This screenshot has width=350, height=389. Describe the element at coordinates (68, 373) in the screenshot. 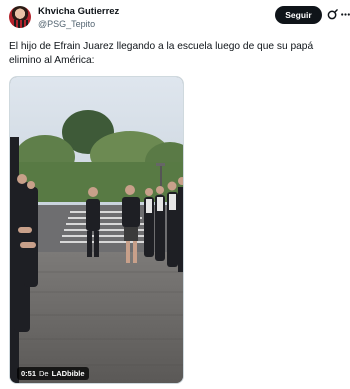

I see `video-source: LADbible` at that location.